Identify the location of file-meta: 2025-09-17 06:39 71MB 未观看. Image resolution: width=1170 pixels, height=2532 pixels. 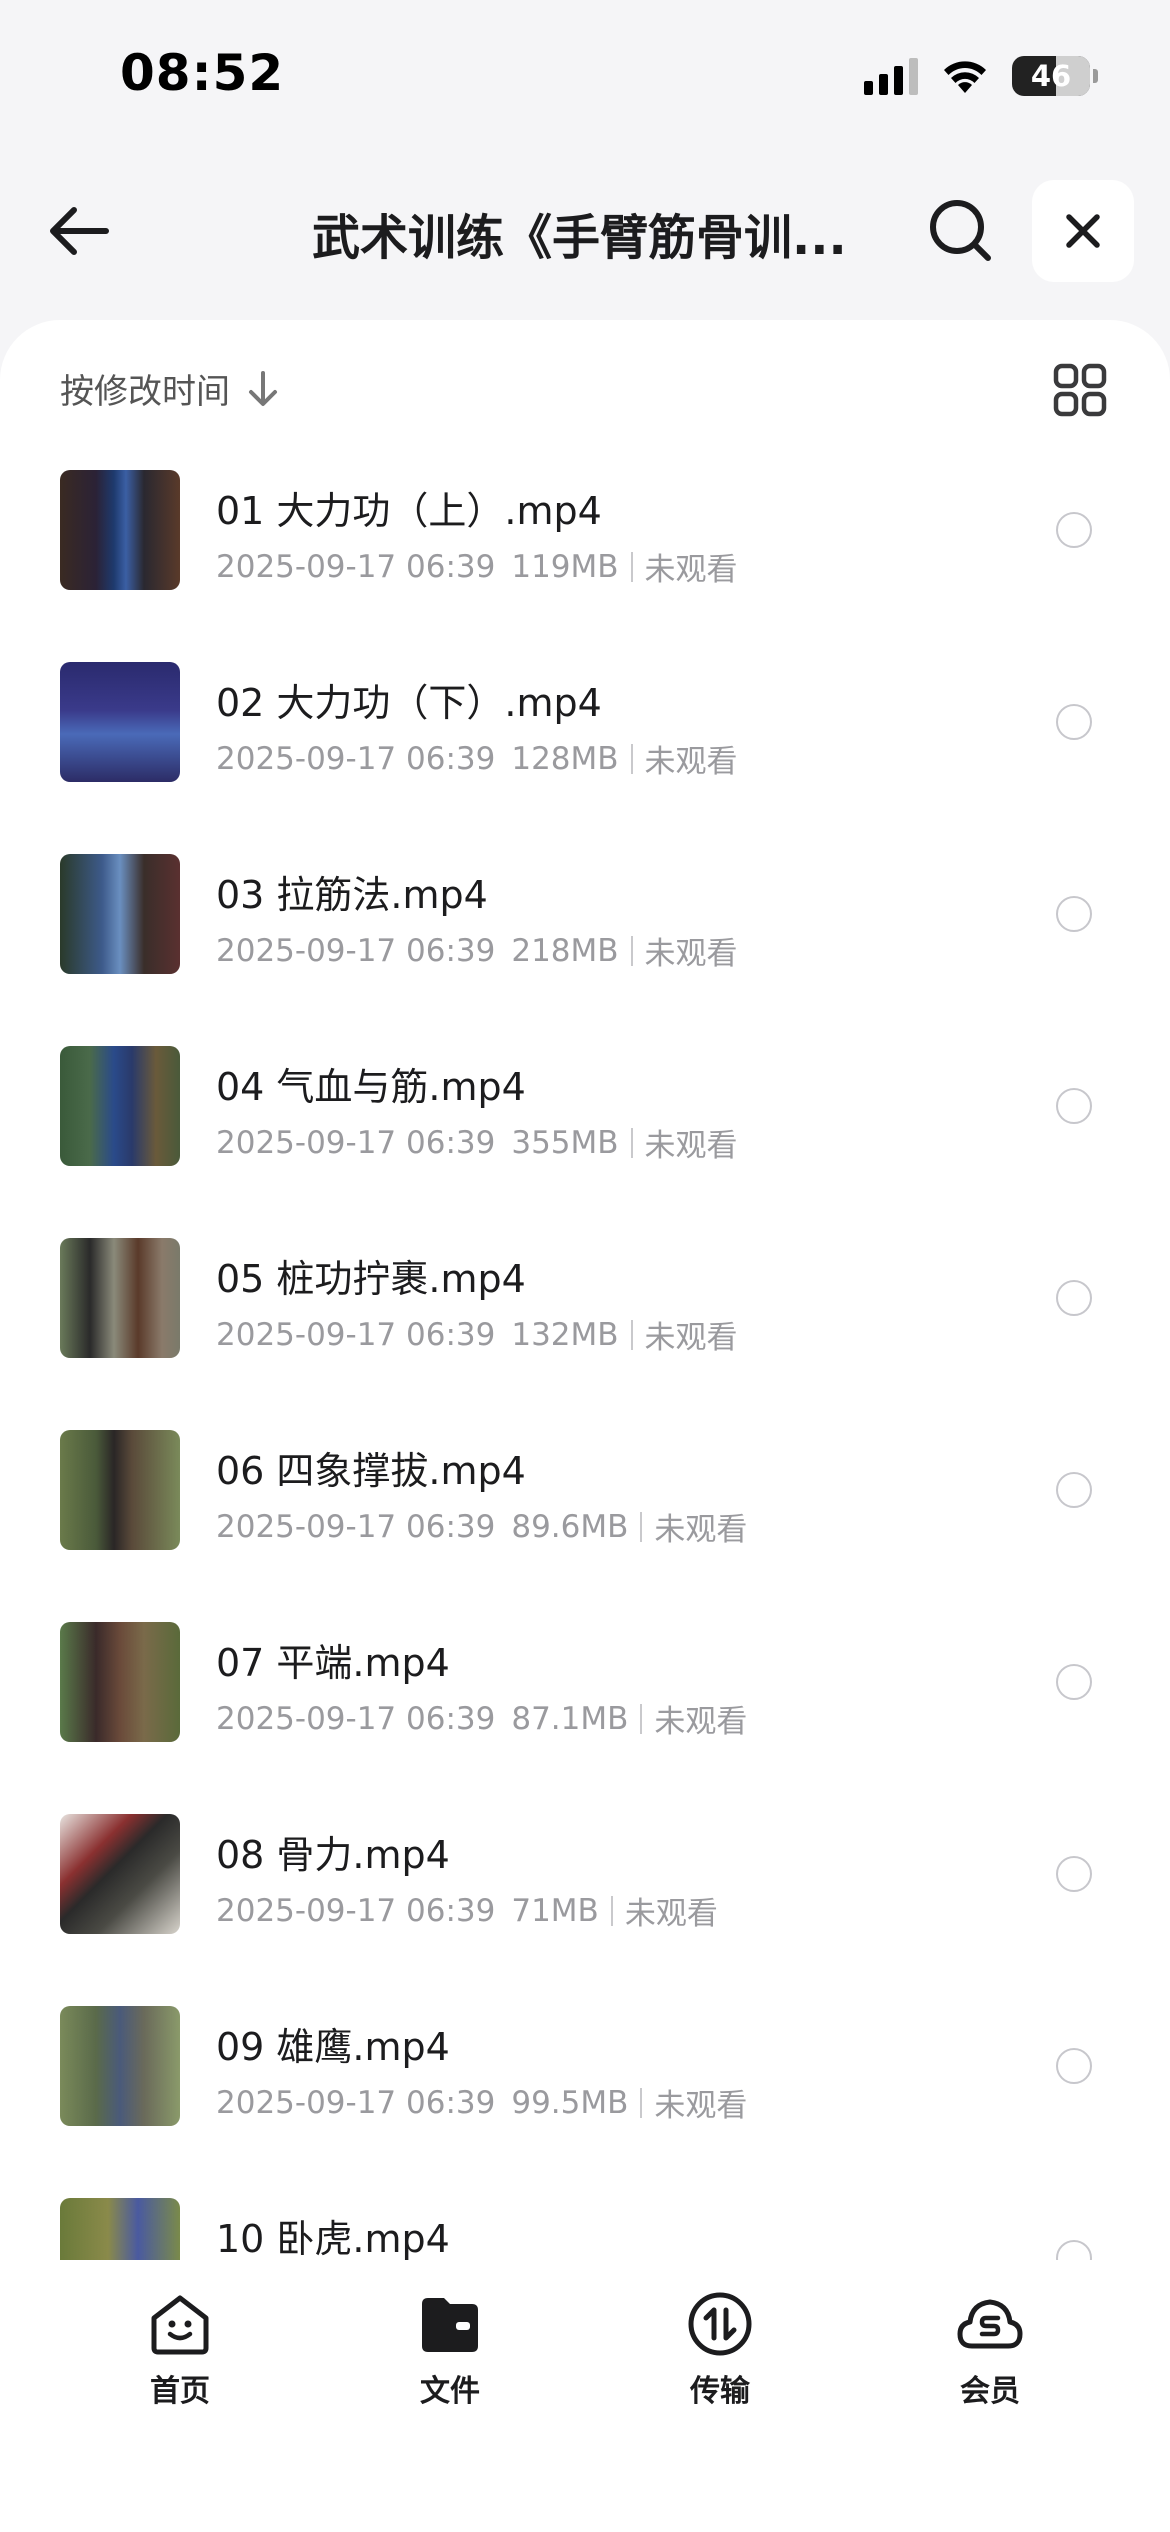
(467, 1910).